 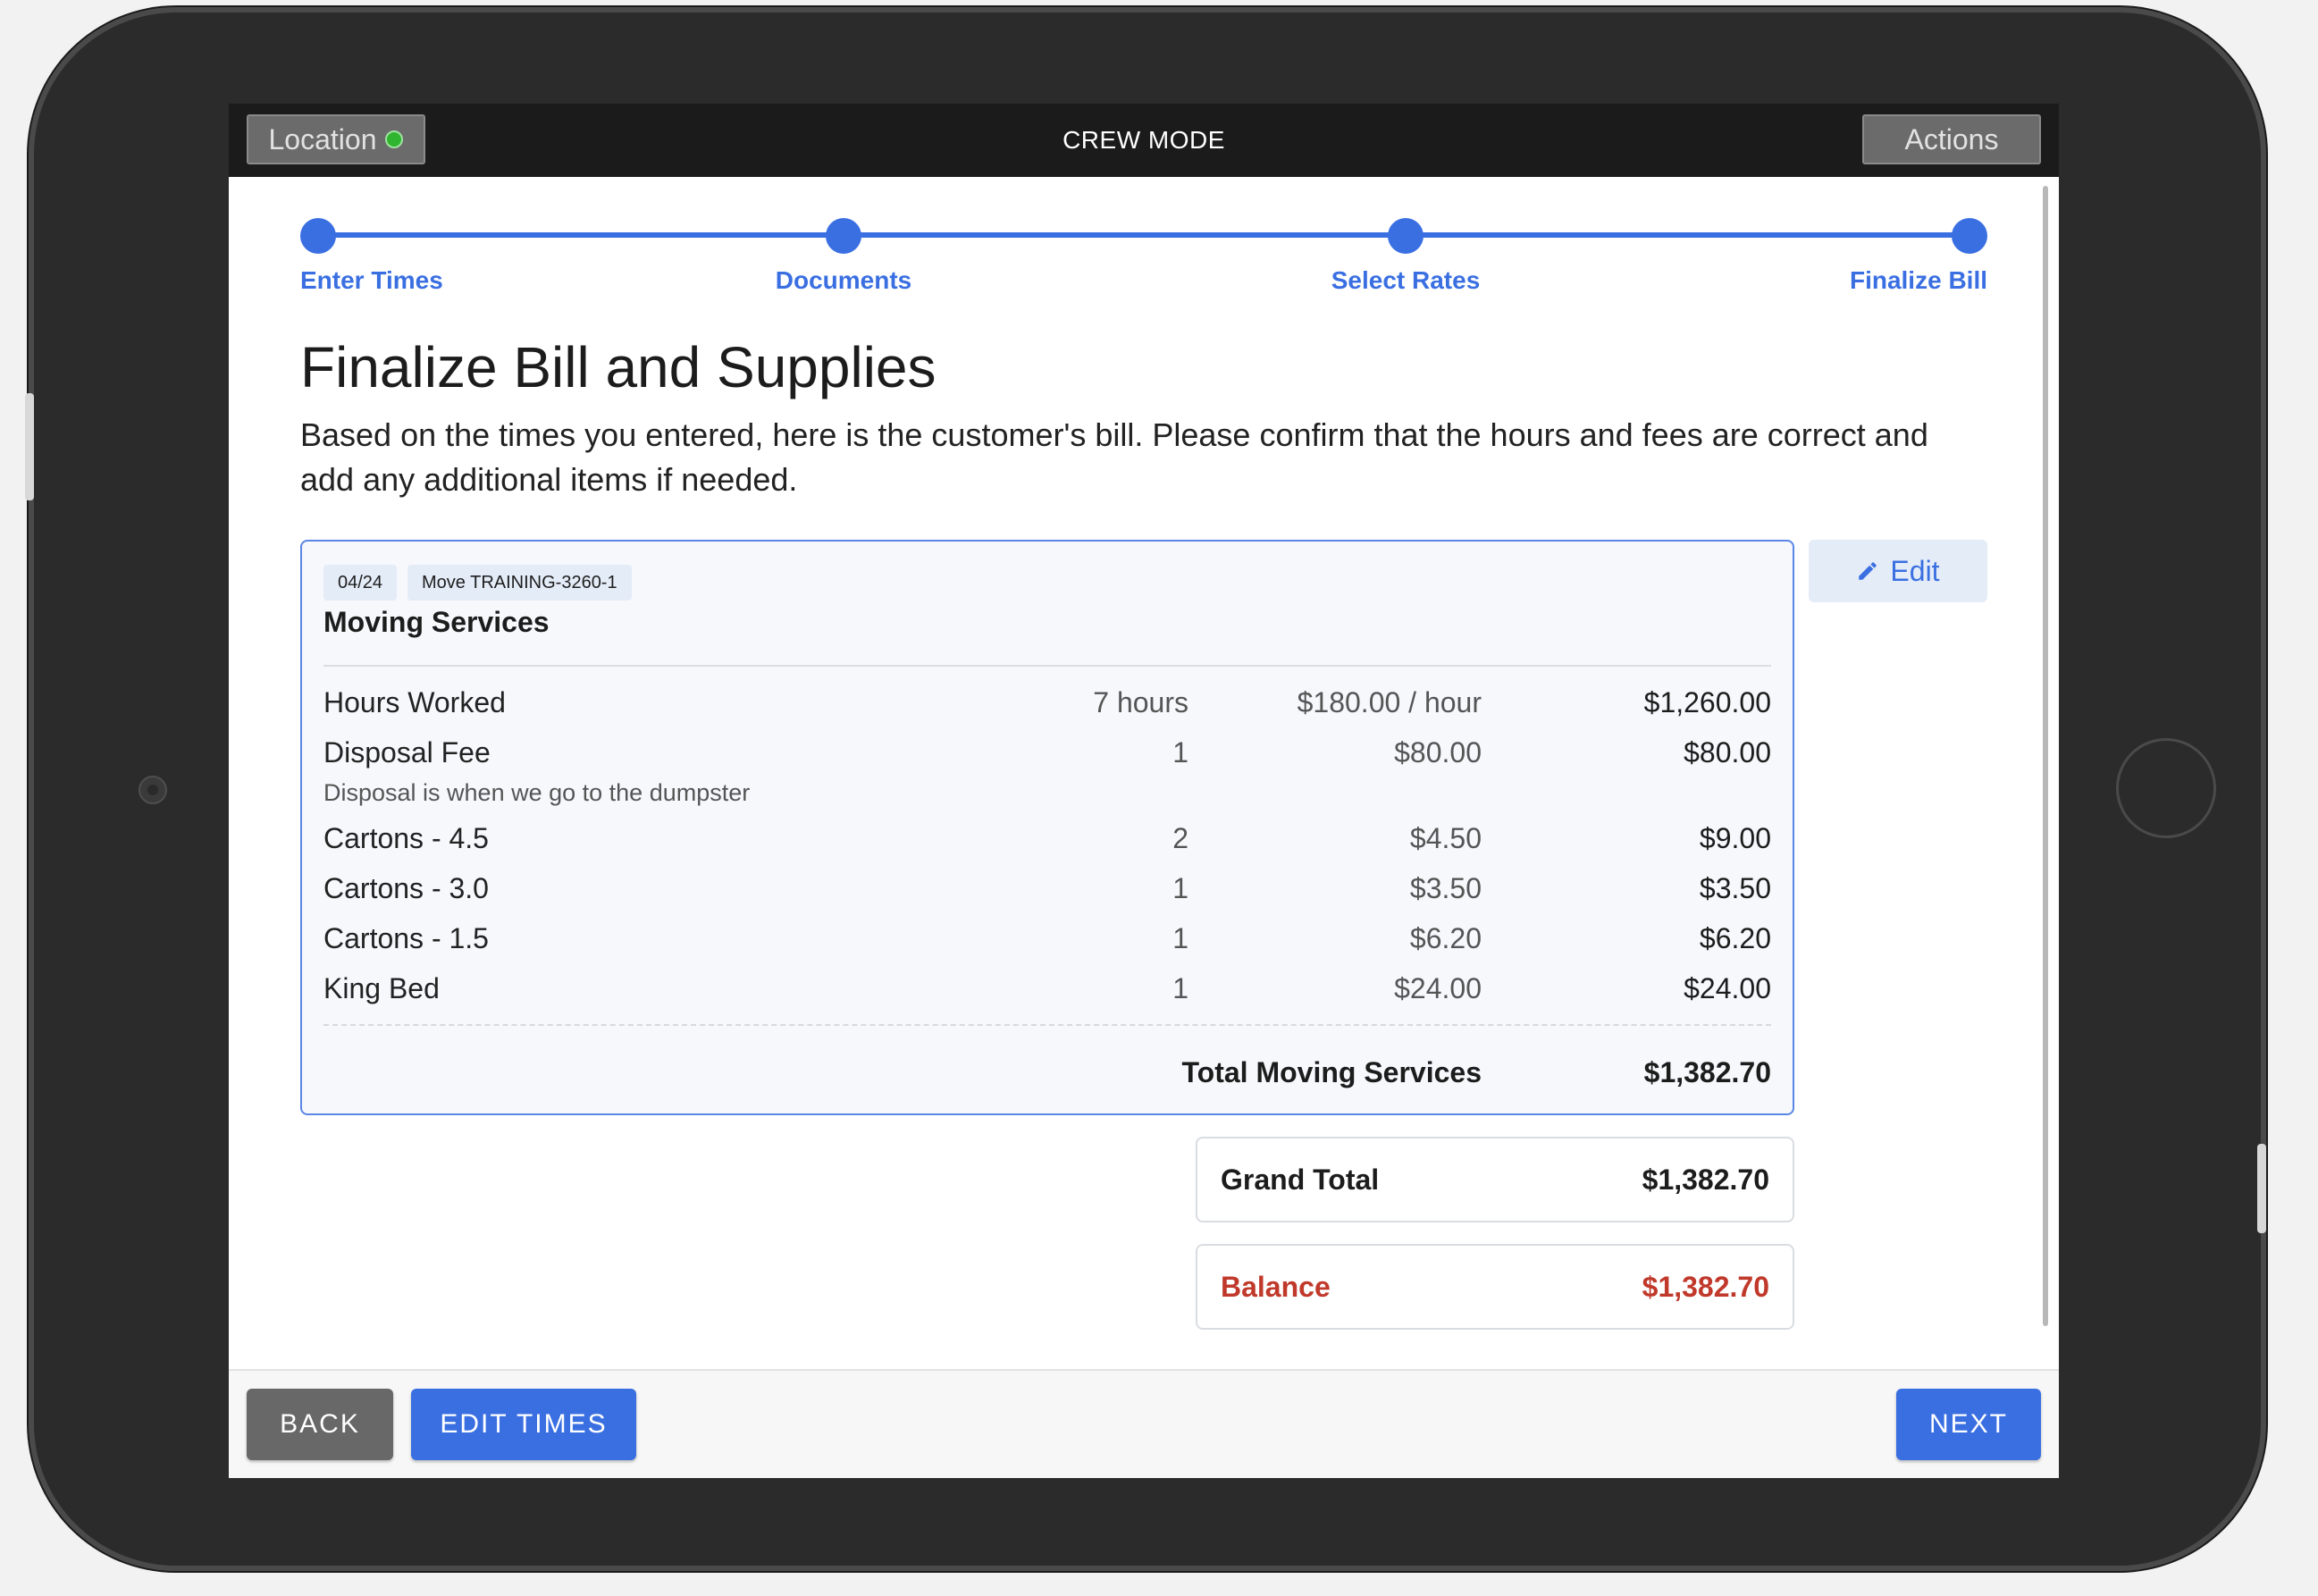 What do you see at coordinates (1951, 139) in the screenshot?
I see `actions-button: Actions` at bounding box center [1951, 139].